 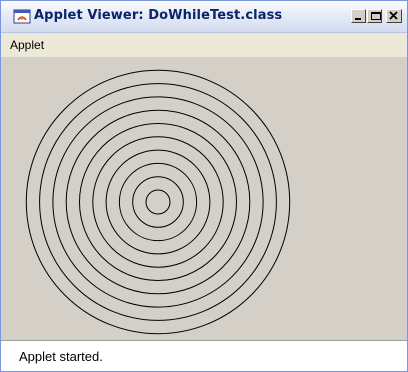 I want to click on maximize-button, so click(x=374, y=16).